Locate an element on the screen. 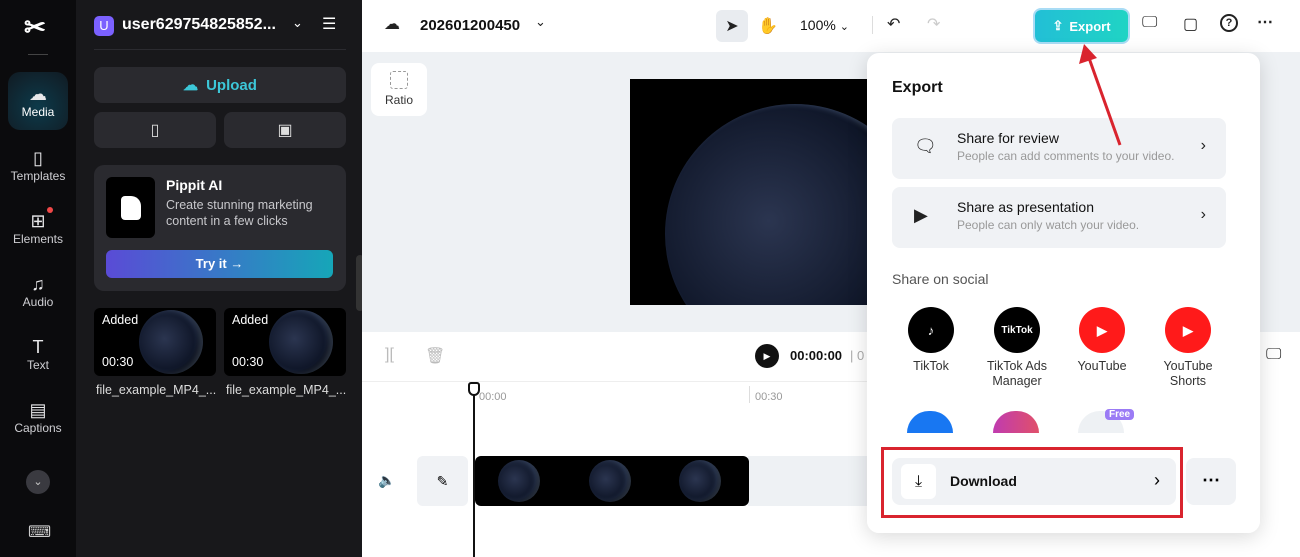 The height and width of the screenshot is (557, 1300). nav-elements: ⊞ Elements is located at coordinates (38, 228).